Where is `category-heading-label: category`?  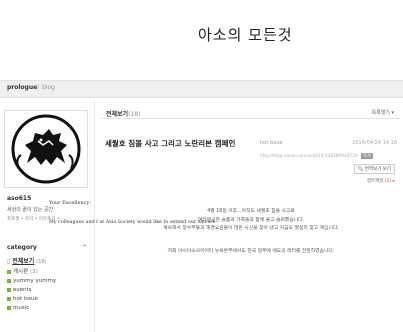 category-heading-label: category is located at coordinates (22, 247).